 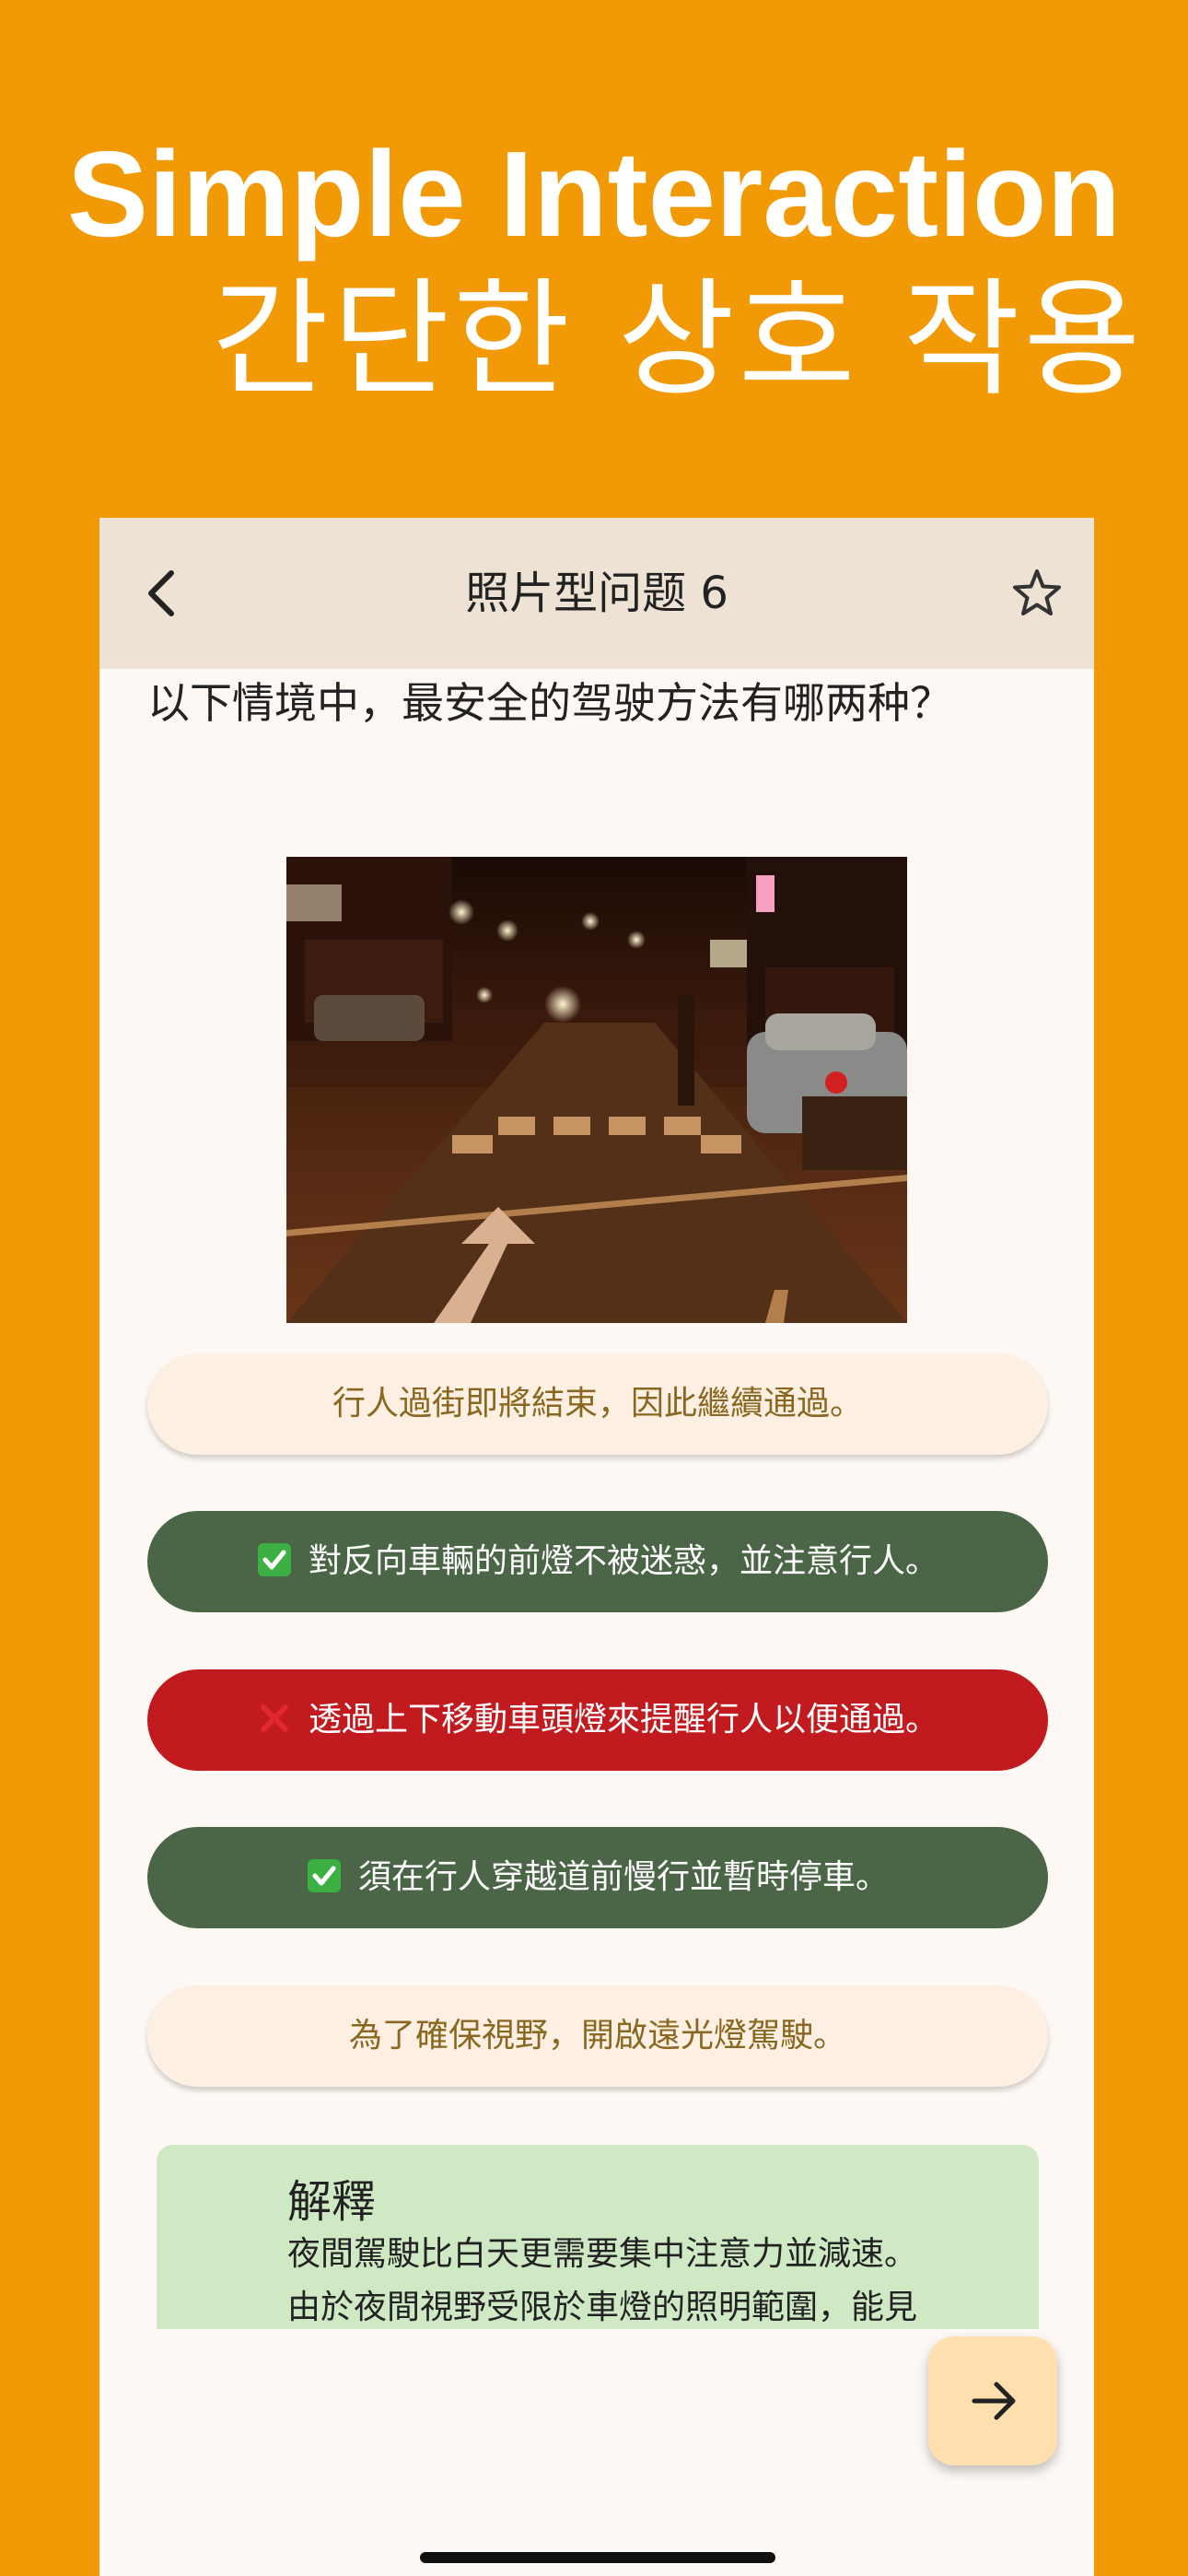 I want to click on answer-option-2: 對反向車輛的前燈不被迷惑，並注意行人。, so click(x=597, y=1561).